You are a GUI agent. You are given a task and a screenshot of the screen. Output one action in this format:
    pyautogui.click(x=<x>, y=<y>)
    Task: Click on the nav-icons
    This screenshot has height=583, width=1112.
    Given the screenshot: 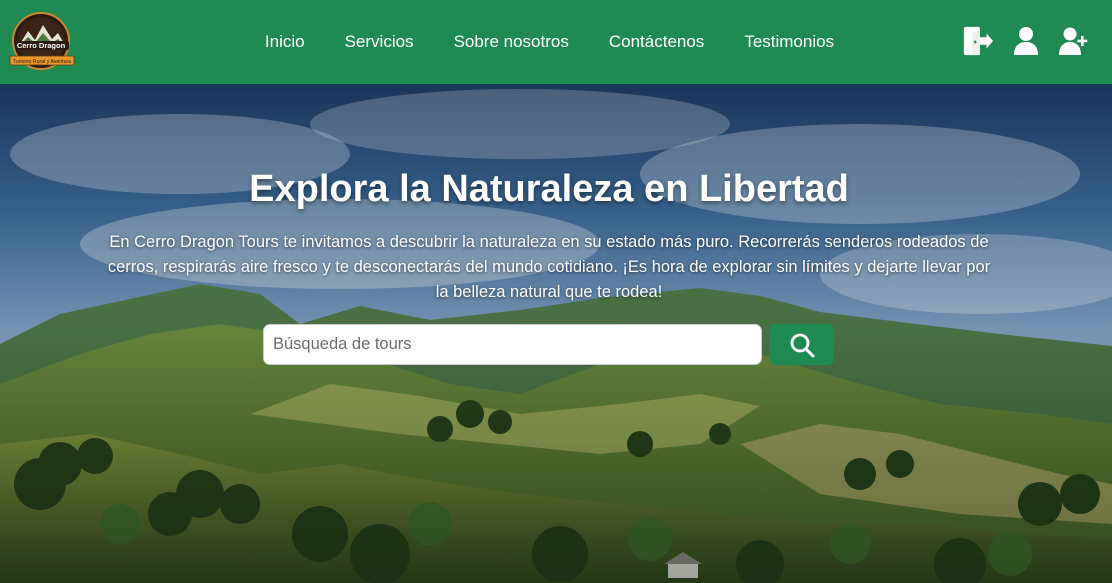 What is the action you would take?
    pyautogui.click(x=1026, y=41)
    